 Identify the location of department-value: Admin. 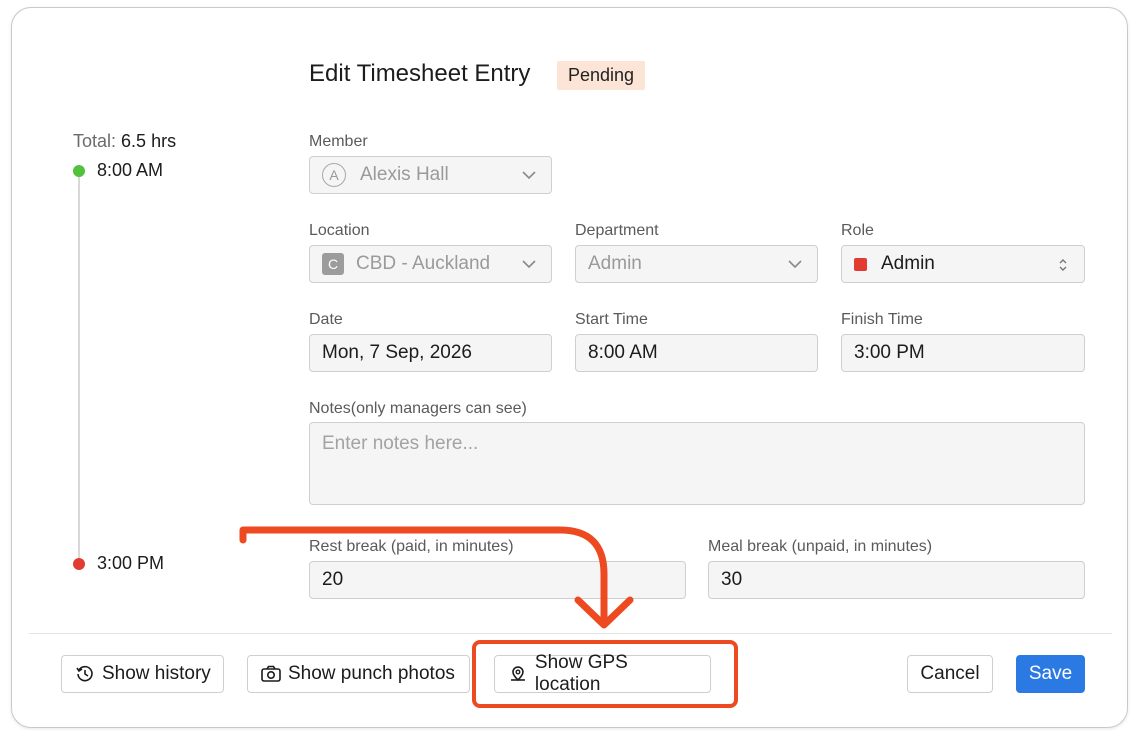
(615, 263).